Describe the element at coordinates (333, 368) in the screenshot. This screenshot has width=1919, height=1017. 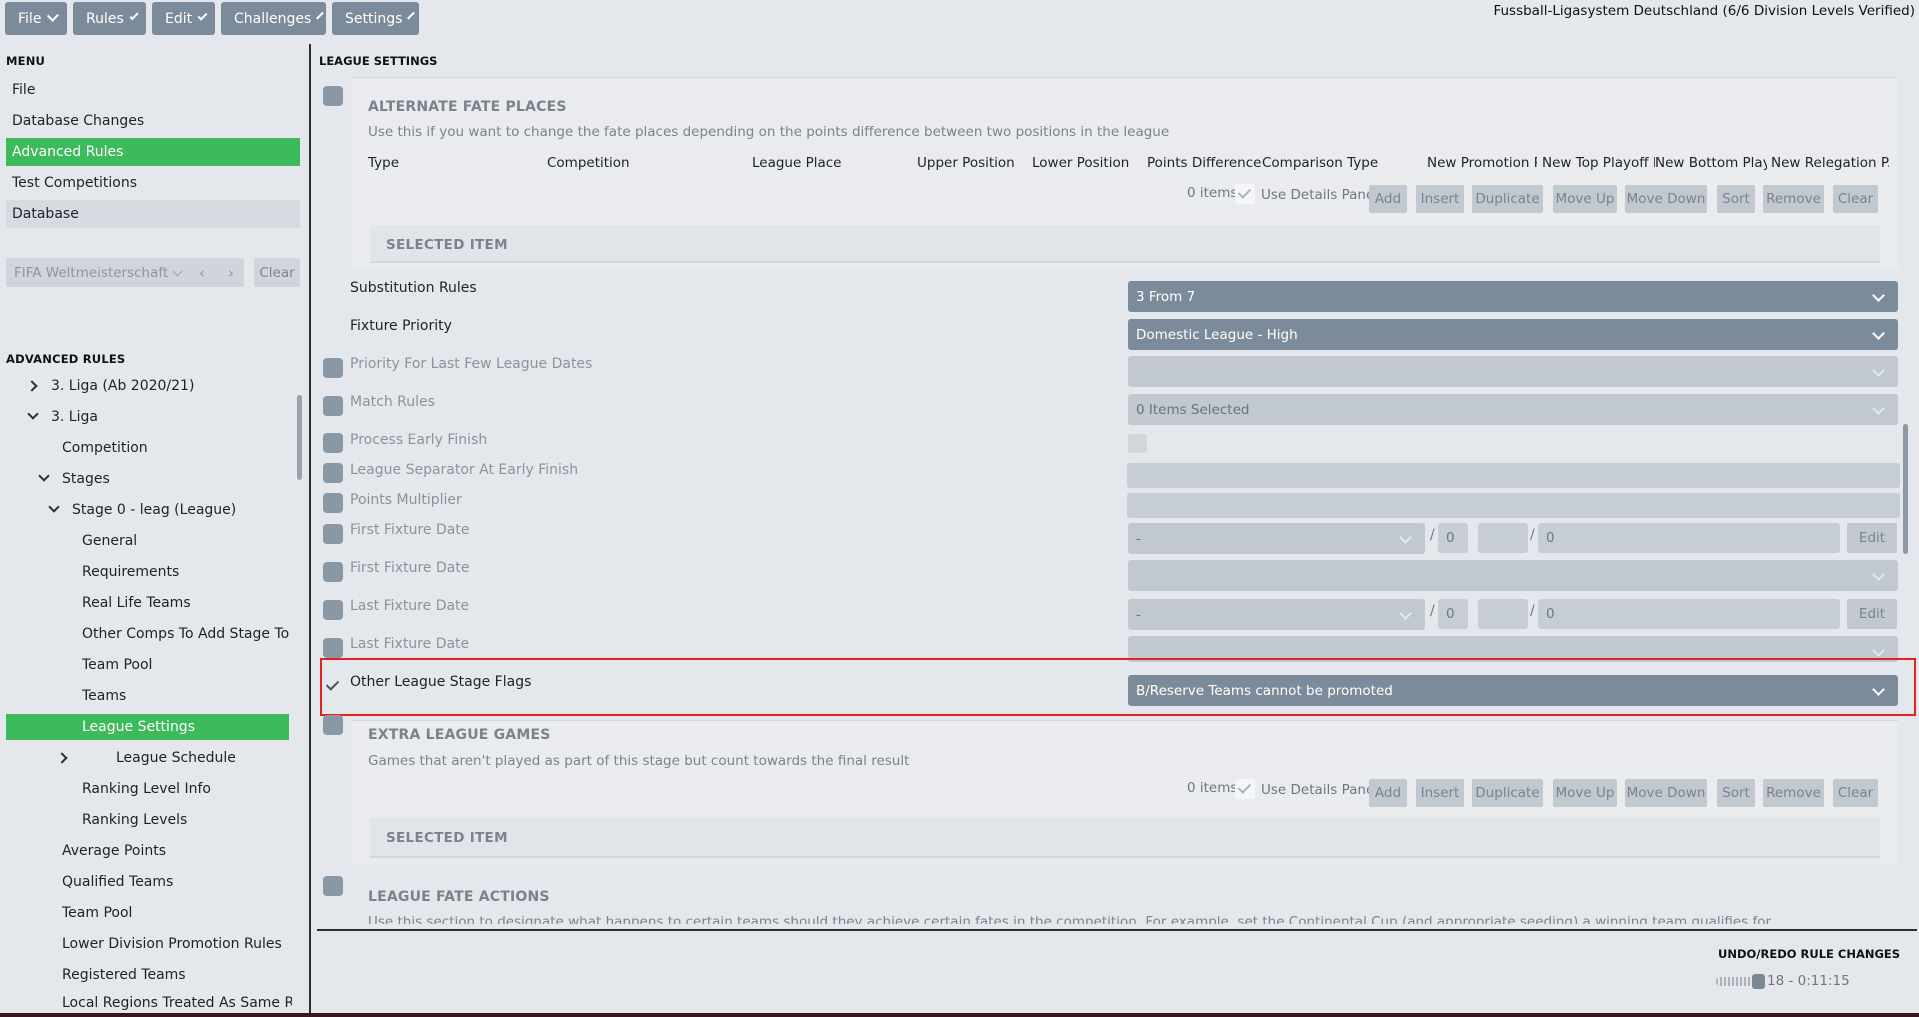
I see `priority-last-checkbox` at that location.